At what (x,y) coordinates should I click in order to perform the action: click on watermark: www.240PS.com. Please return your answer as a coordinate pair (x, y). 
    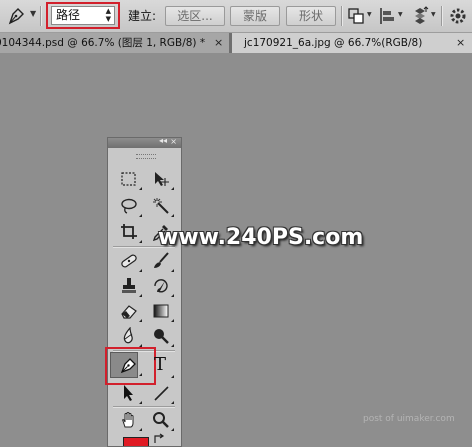
    Looking at the image, I should click on (261, 237).